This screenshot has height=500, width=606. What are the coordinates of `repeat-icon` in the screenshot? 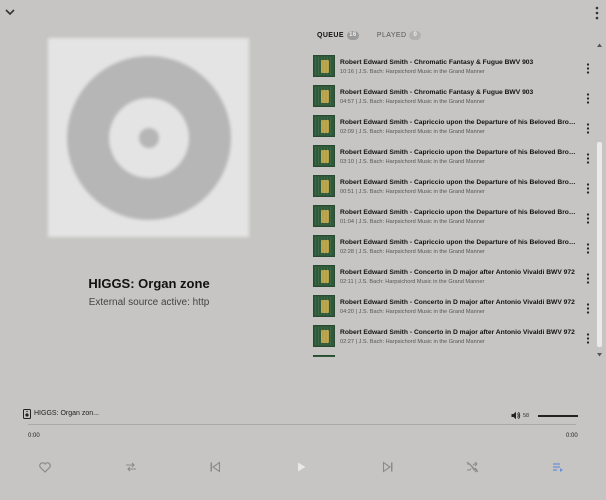 It's located at (131, 467).